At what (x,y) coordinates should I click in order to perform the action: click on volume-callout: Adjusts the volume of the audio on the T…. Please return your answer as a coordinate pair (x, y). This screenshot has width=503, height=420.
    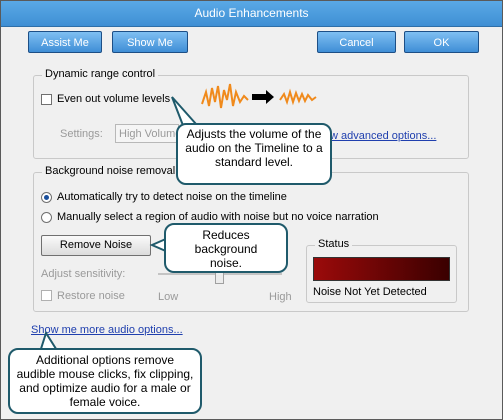
    Looking at the image, I should click on (254, 154).